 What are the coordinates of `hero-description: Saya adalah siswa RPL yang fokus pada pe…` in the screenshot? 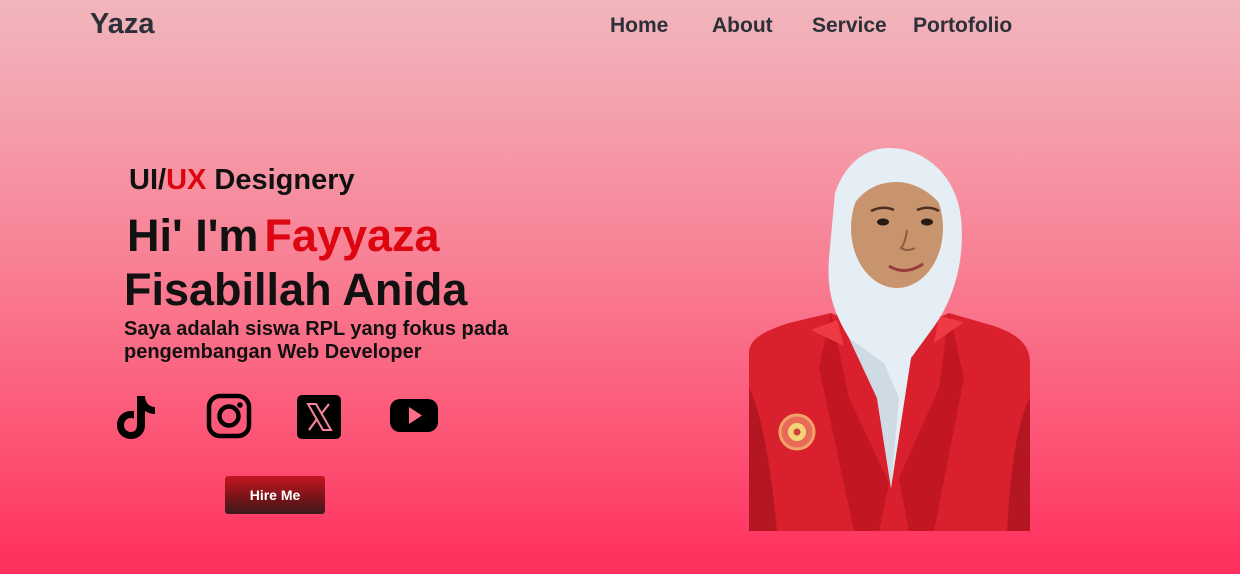 It's located at (316, 340).